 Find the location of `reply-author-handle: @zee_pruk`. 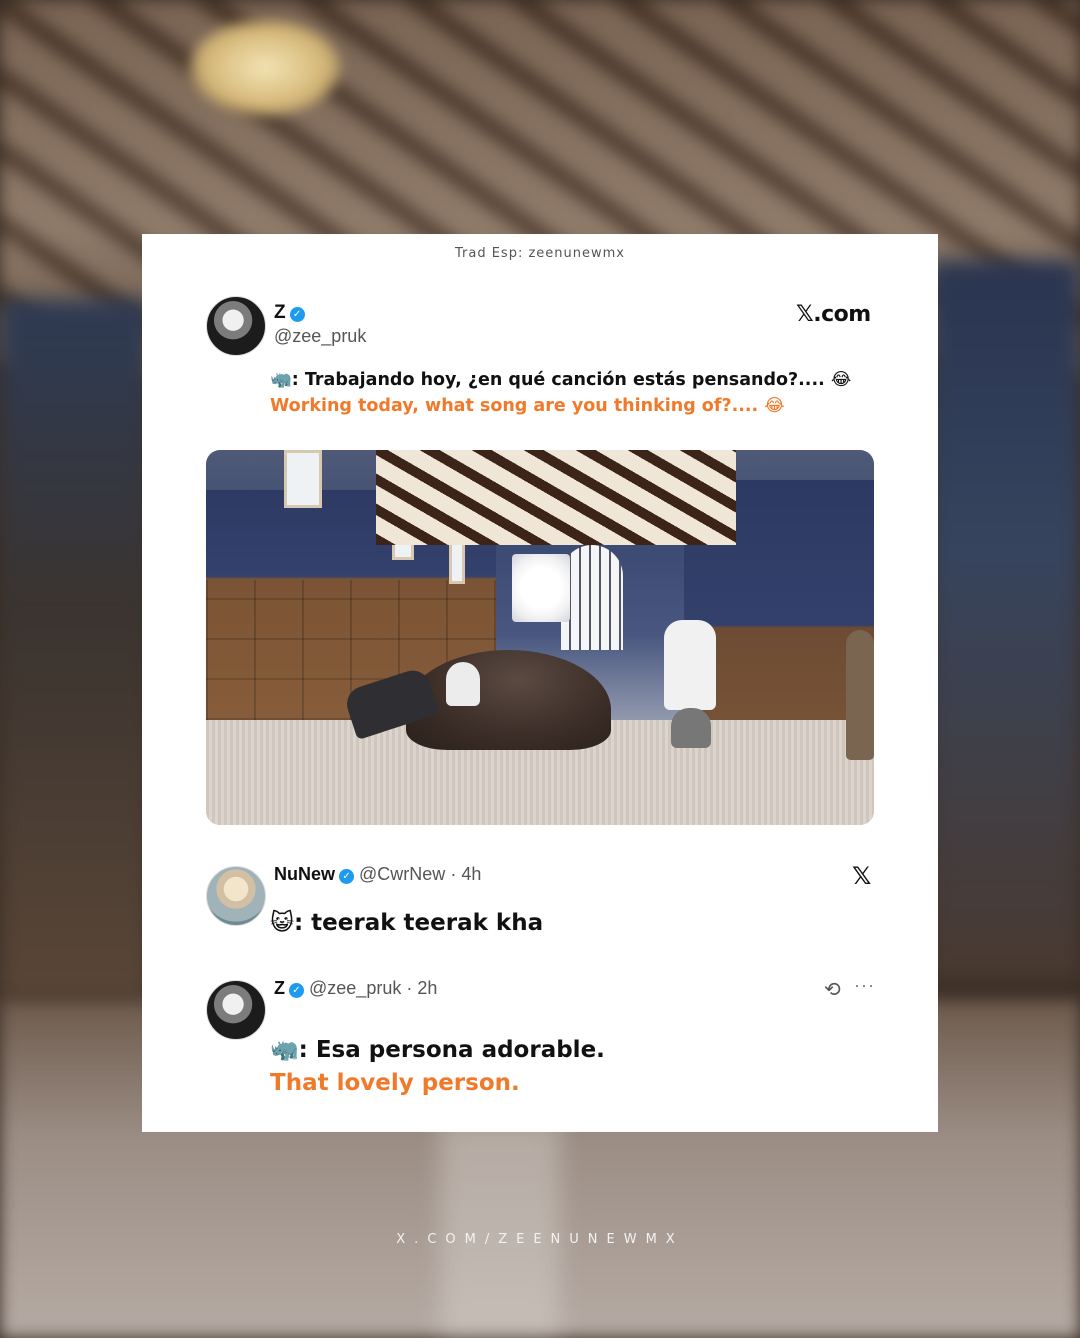

reply-author-handle: @zee_pruk is located at coordinates (355, 988).